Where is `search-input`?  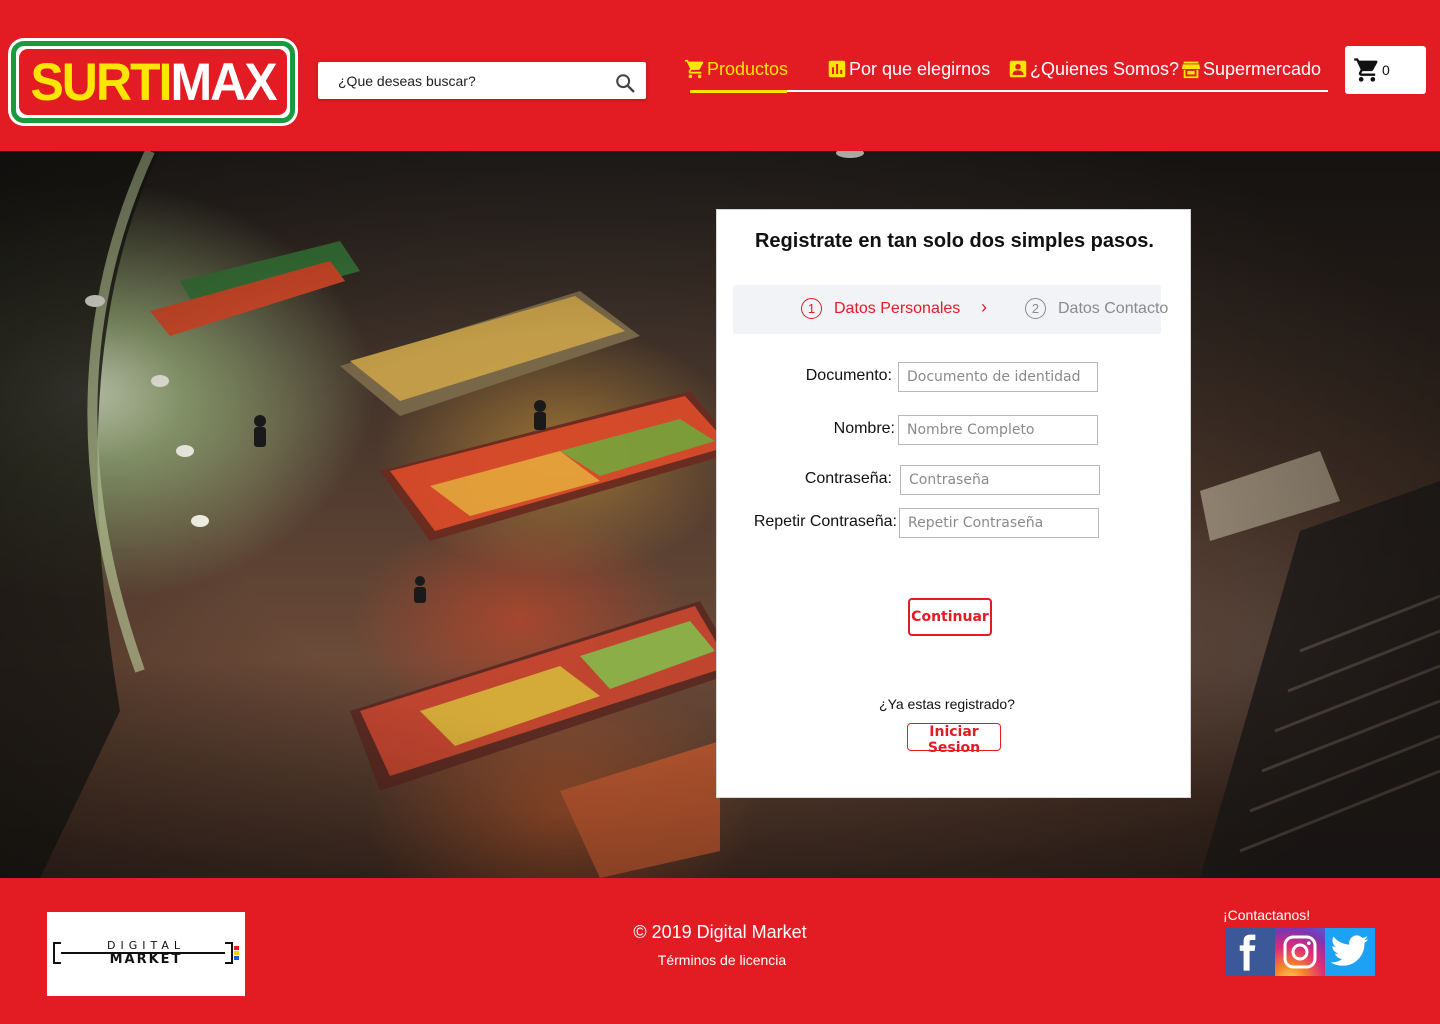
search-input is located at coordinates (463, 80).